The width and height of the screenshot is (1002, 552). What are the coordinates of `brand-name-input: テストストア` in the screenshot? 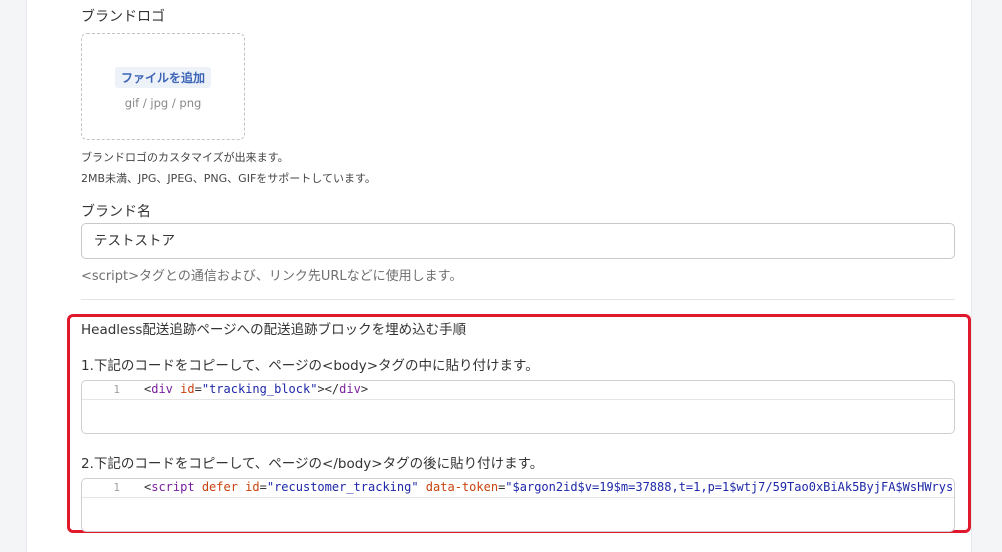 It's located at (518, 241).